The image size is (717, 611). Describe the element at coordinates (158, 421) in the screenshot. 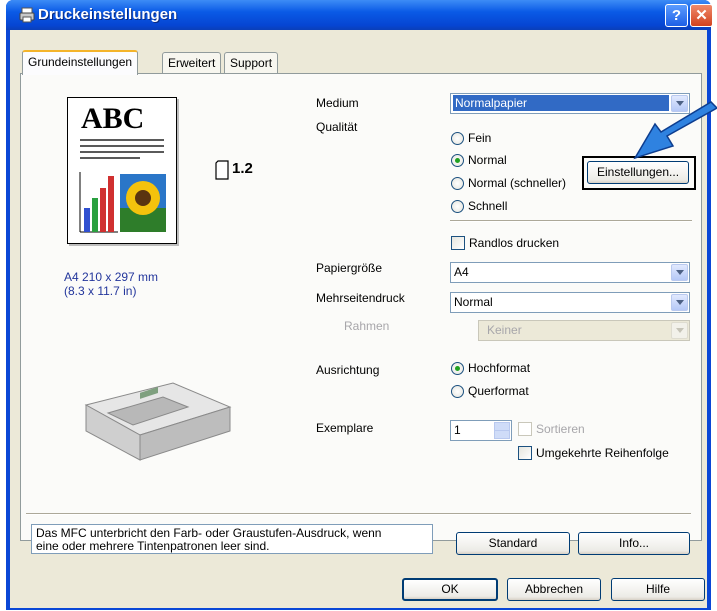

I see `printer-illustration` at that location.